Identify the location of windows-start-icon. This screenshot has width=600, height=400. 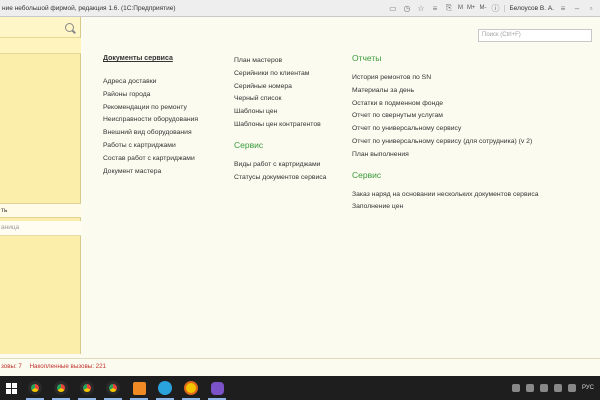
(11, 388).